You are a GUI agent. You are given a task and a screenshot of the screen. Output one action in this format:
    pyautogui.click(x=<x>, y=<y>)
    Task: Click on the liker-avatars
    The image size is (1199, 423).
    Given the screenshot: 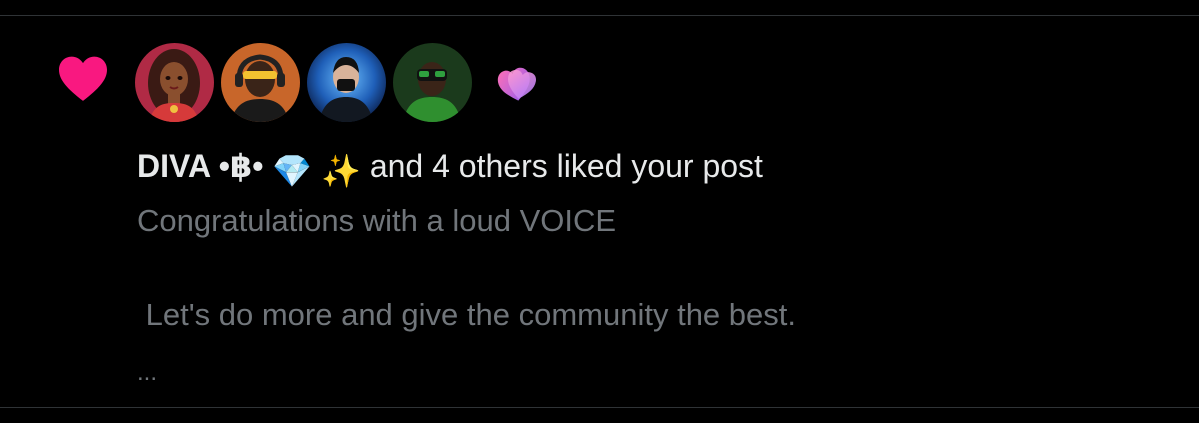 What is the action you would take?
    pyautogui.click(x=338, y=82)
    